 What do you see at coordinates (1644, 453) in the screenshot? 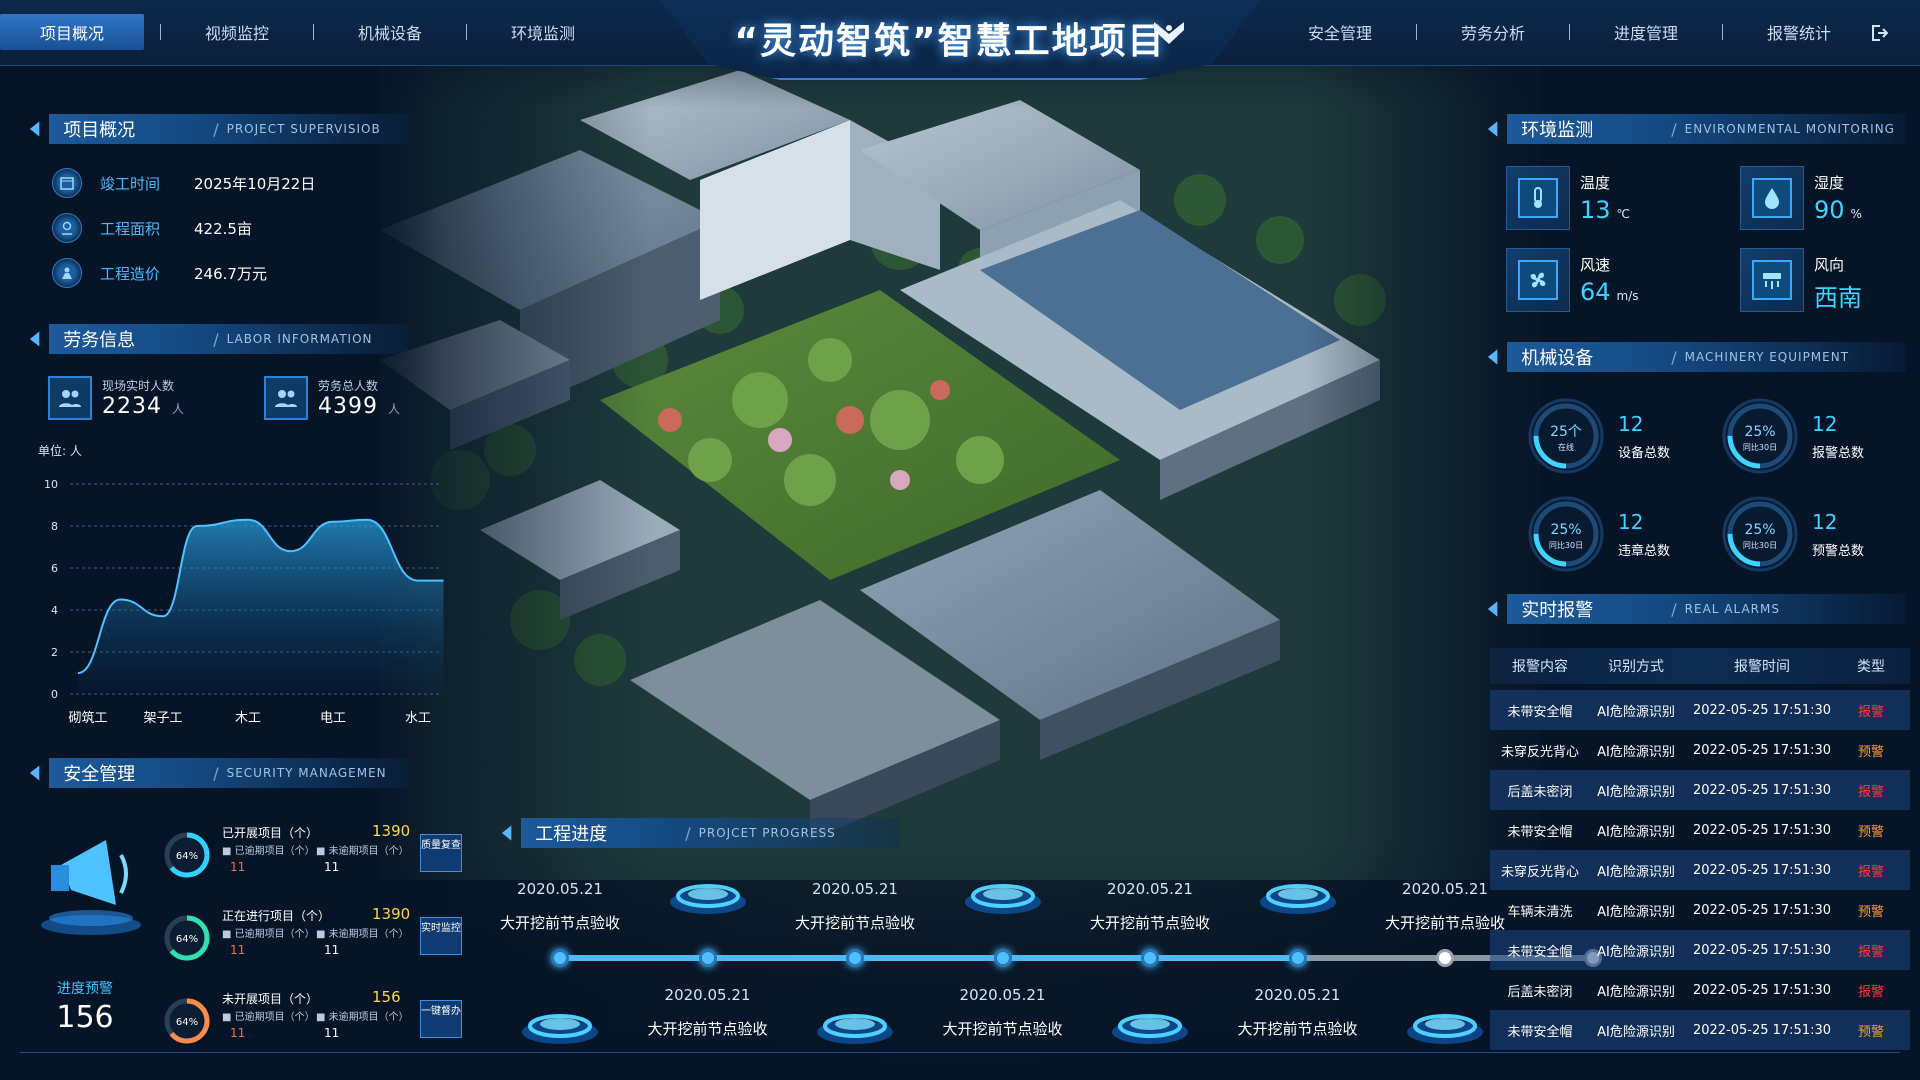
I see `machinery-label: 设备总数` at bounding box center [1644, 453].